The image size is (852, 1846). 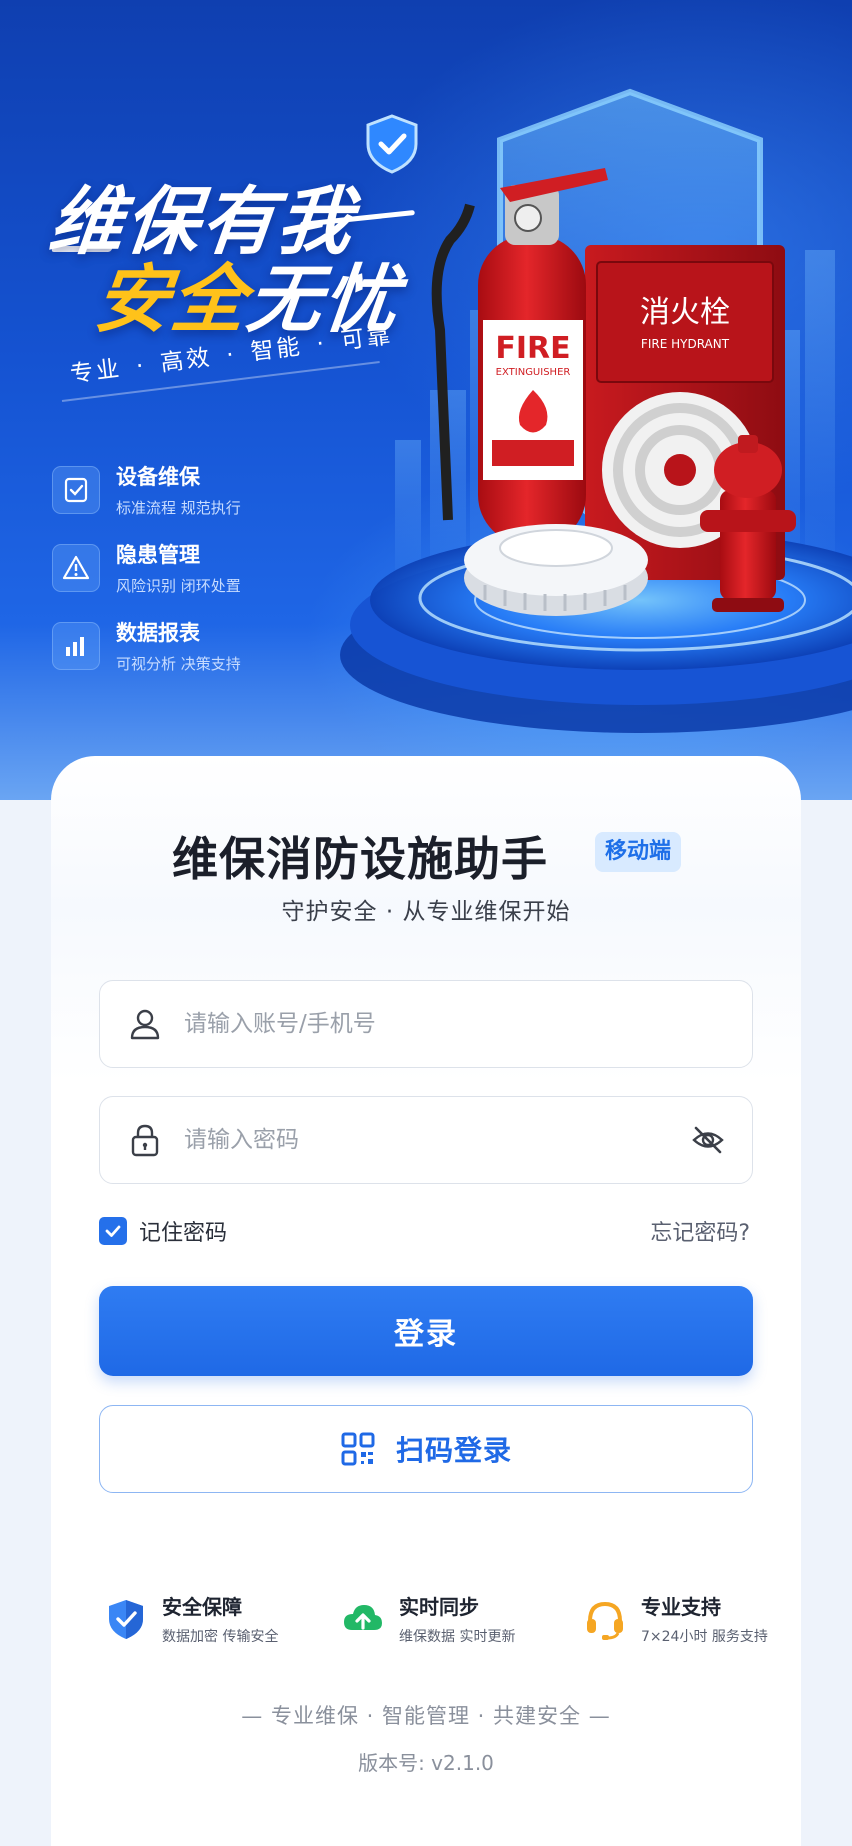 I want to click on scan-login-button: 扫码登录, so click(x=426, y=1449).